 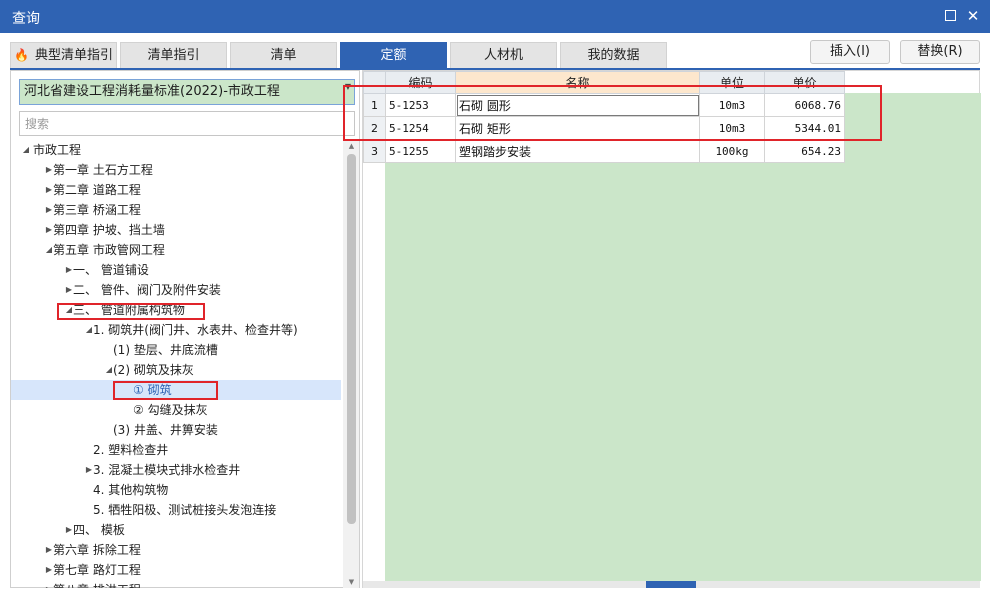 I want to click on tree-node-label: (3) 井盖、井箅安装, so click(x=165, y=430).